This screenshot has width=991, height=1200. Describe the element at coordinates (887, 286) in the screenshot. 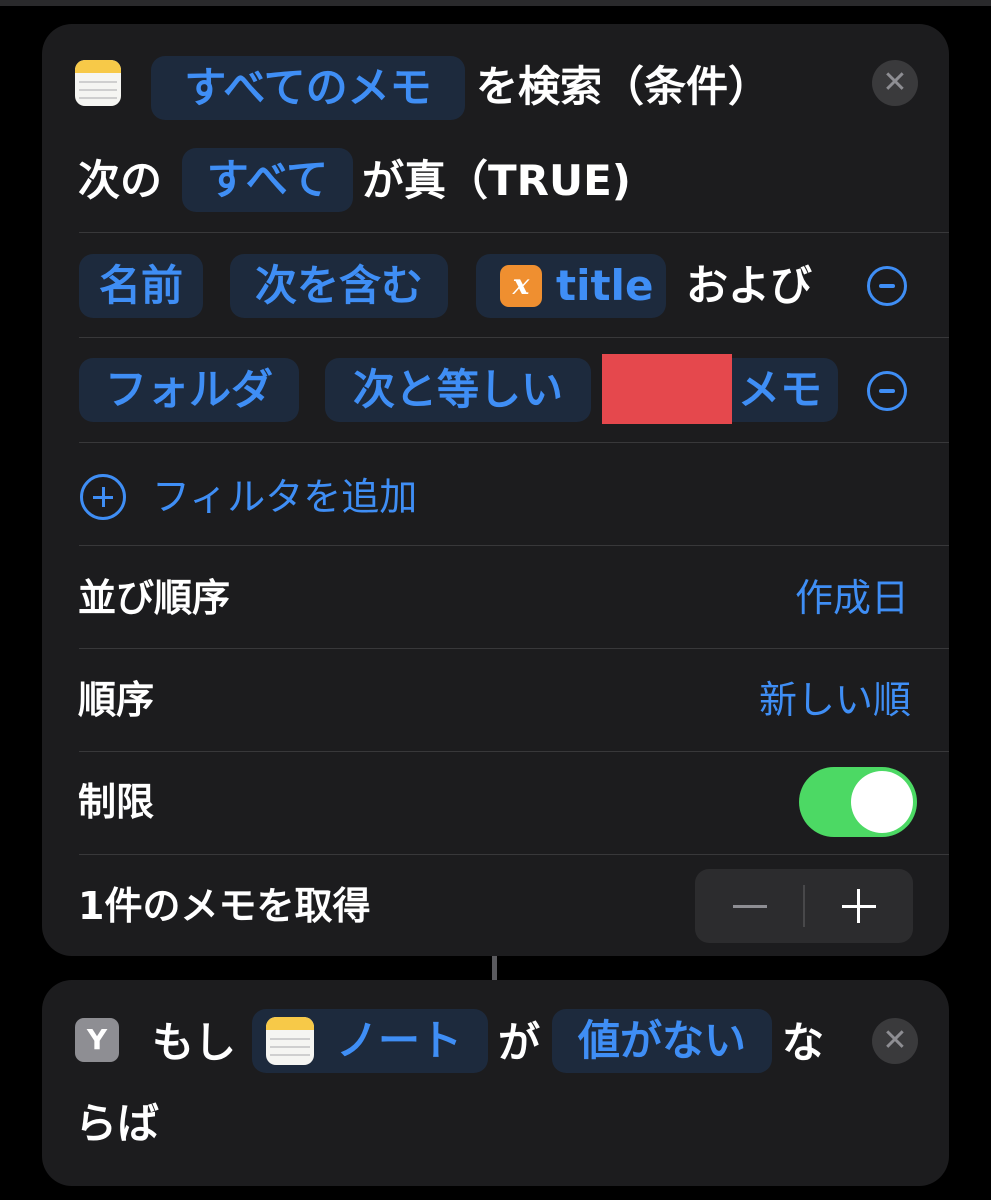

I see `remove-filter1-icon` at that location.